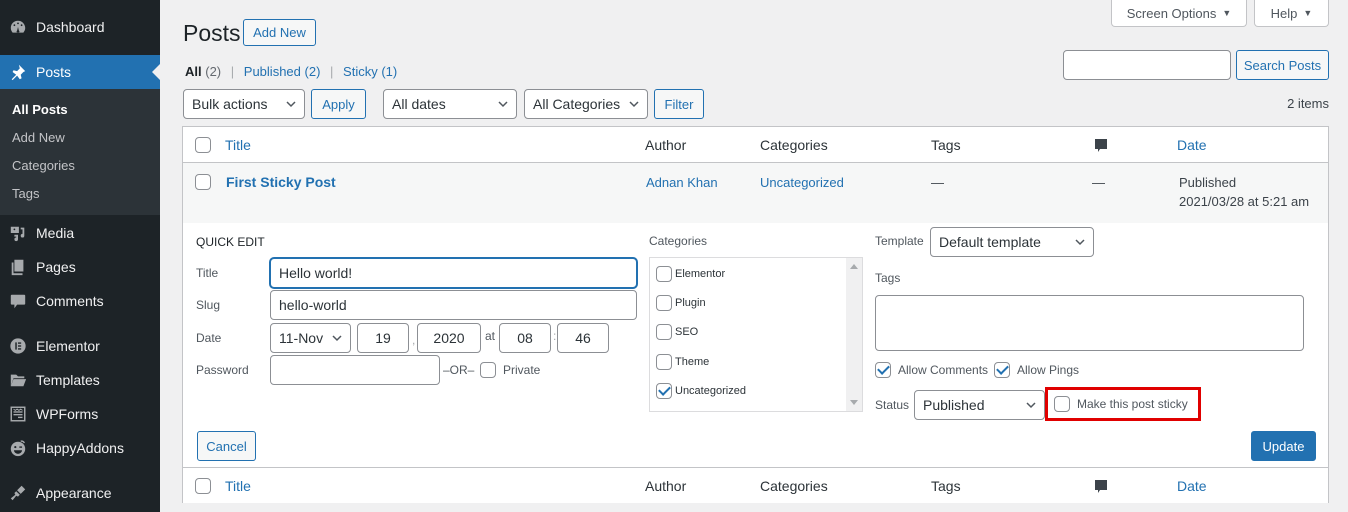 The width and height of the screenshot is (1348, 512). What do you see at coordinates (383, 338) in the screenshot?
I see `day-input: 19` at bounding box center [383, 338].